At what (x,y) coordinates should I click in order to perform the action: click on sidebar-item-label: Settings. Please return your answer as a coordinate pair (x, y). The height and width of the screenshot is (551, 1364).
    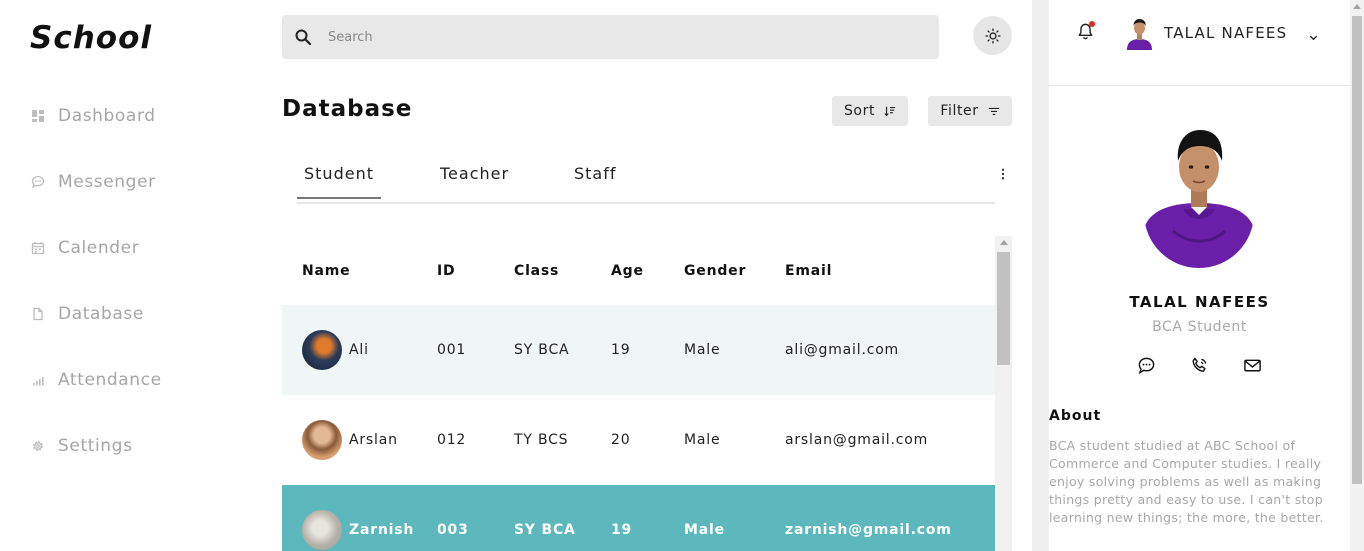
    Looking at the image, I should click on (95, 446).